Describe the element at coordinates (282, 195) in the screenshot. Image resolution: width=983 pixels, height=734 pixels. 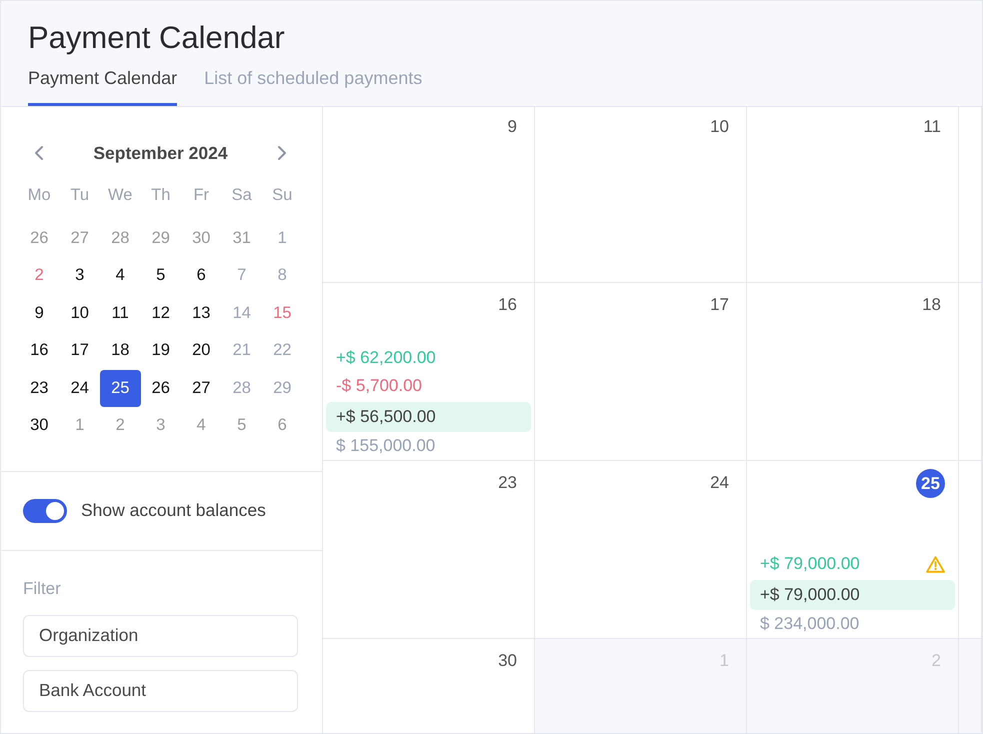
I see `weekday-label: Su` at that location.